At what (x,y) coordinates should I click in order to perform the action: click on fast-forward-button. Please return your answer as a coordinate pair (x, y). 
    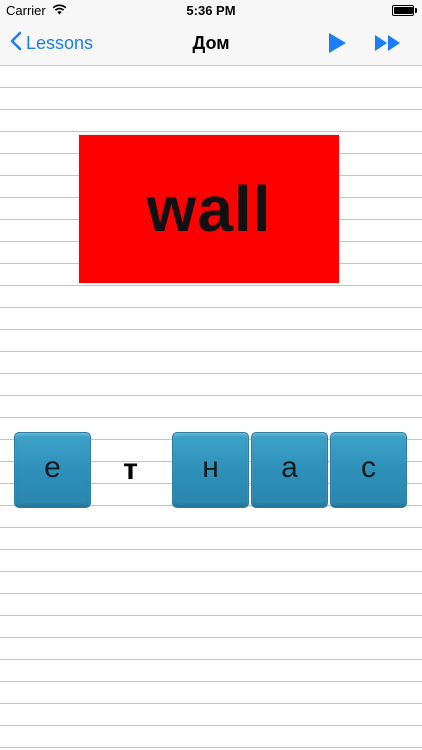
    Looking at the image, I should click on (388, 45).